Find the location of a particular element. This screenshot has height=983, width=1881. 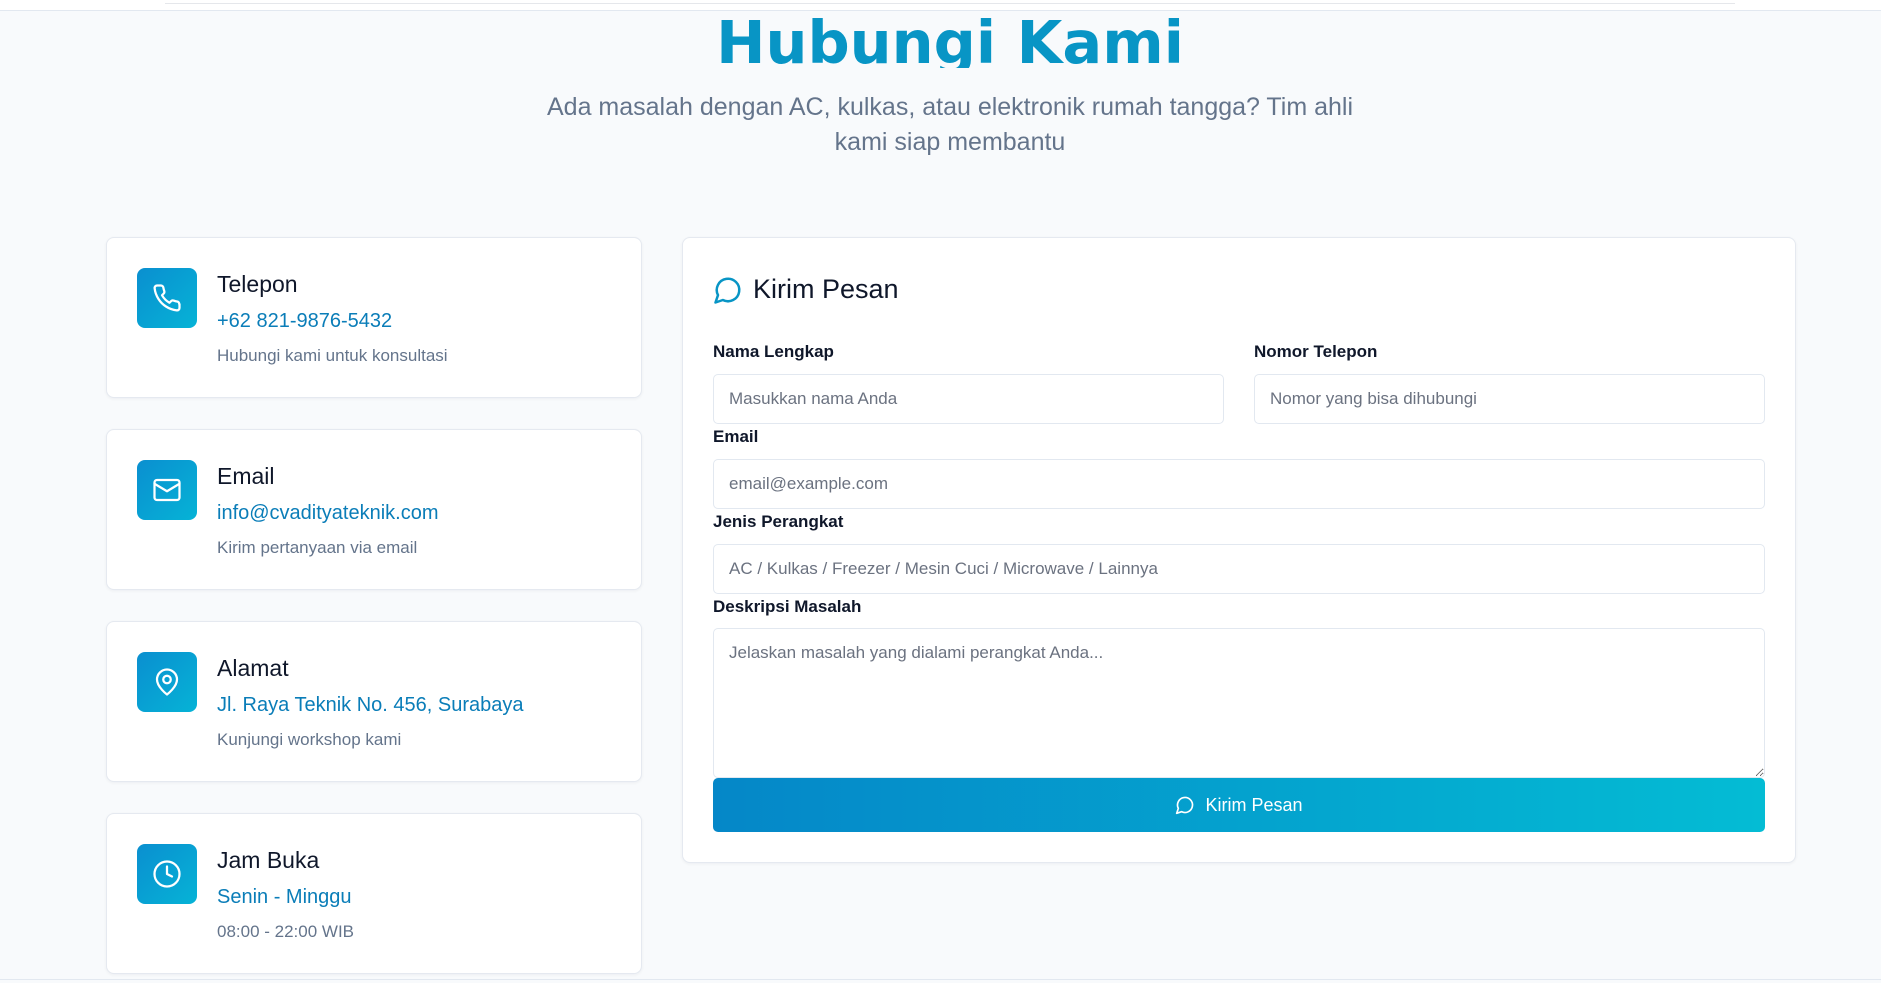

navbar-inner-edge is located at coordinates (950, 2).